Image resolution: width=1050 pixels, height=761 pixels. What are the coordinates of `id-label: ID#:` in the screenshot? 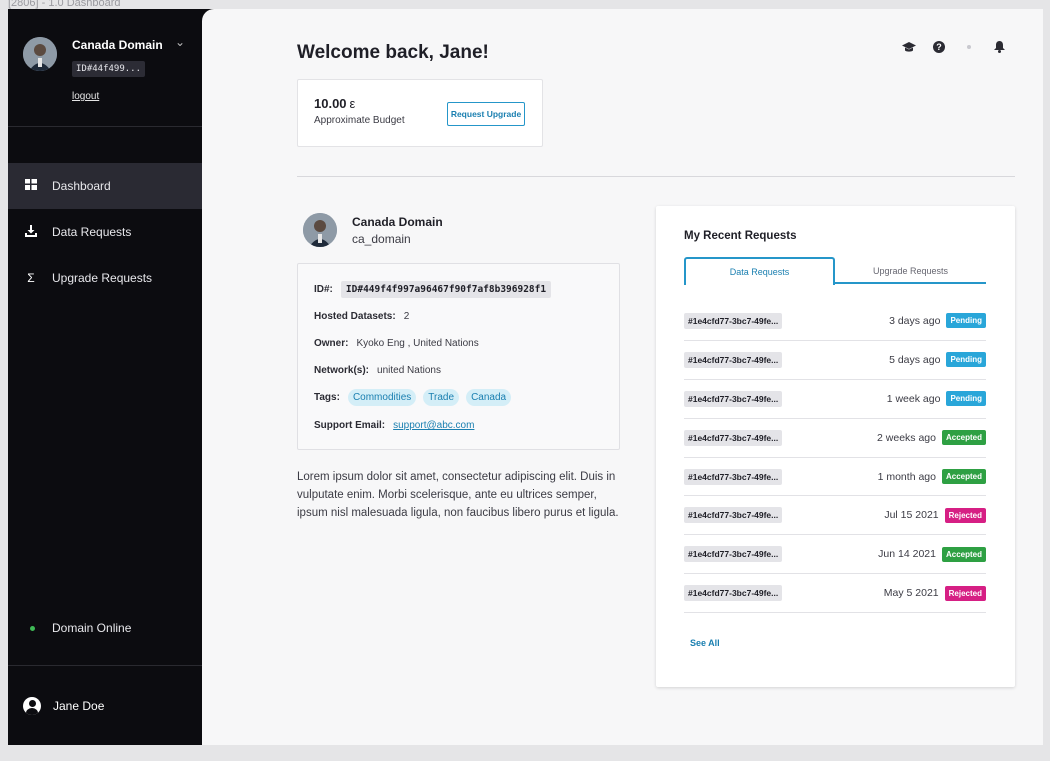 It's located at (323, 289).